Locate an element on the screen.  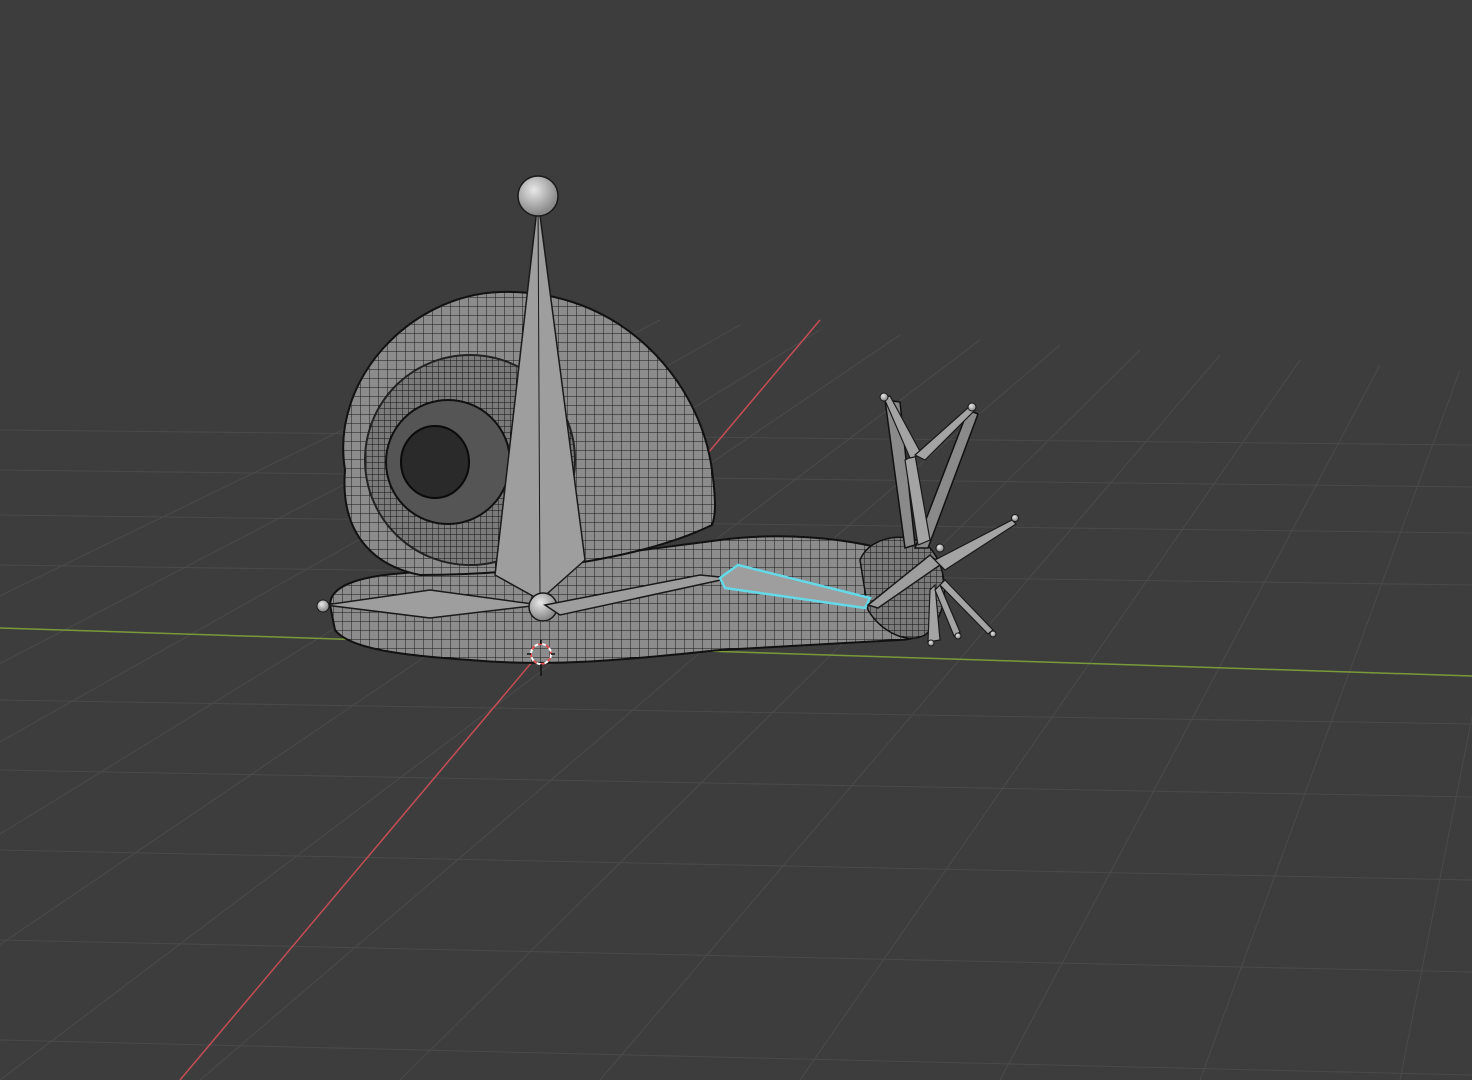
eye-stalk-left-joint is located at coordinates (884, 397).